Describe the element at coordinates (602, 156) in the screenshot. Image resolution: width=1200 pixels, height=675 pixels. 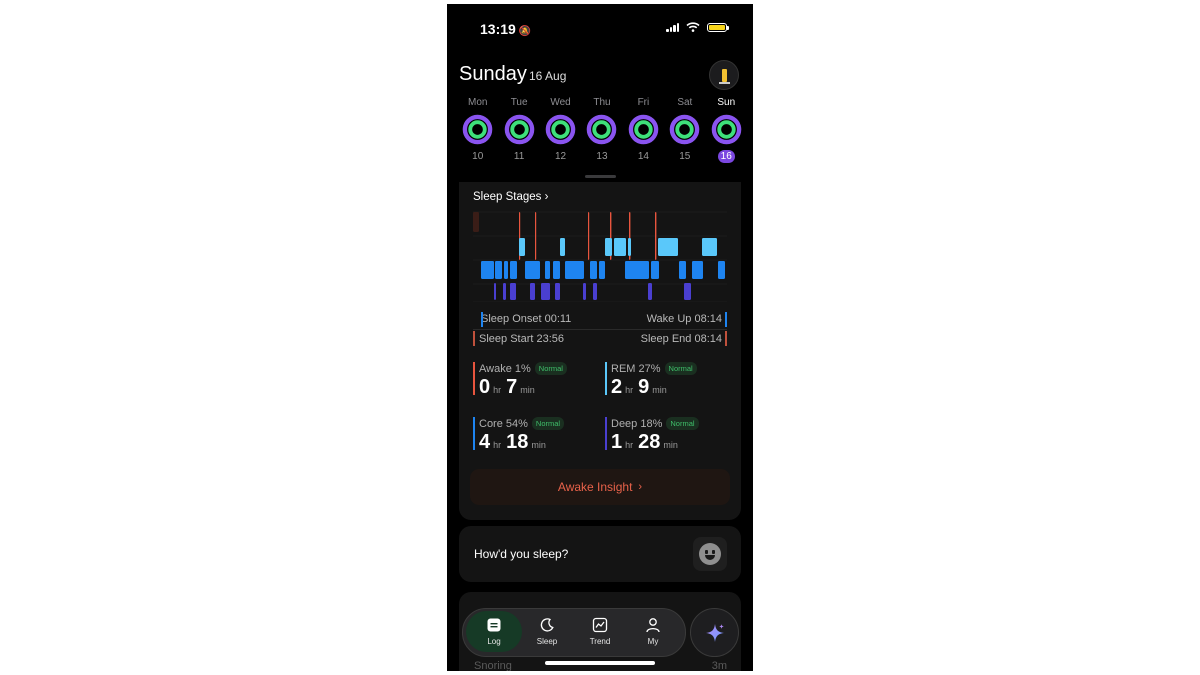
I see `day-number: 13` at that location.